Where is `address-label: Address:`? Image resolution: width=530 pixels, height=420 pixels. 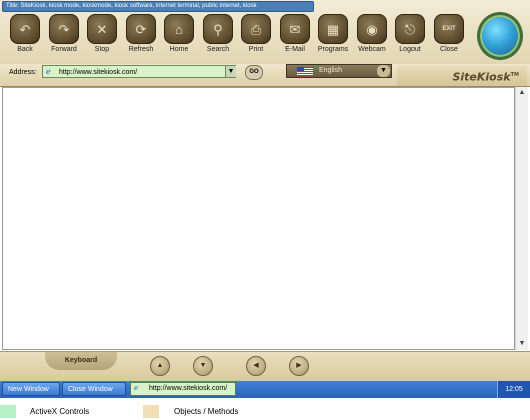 address-label: Address: is located at coordinates (23, 72).